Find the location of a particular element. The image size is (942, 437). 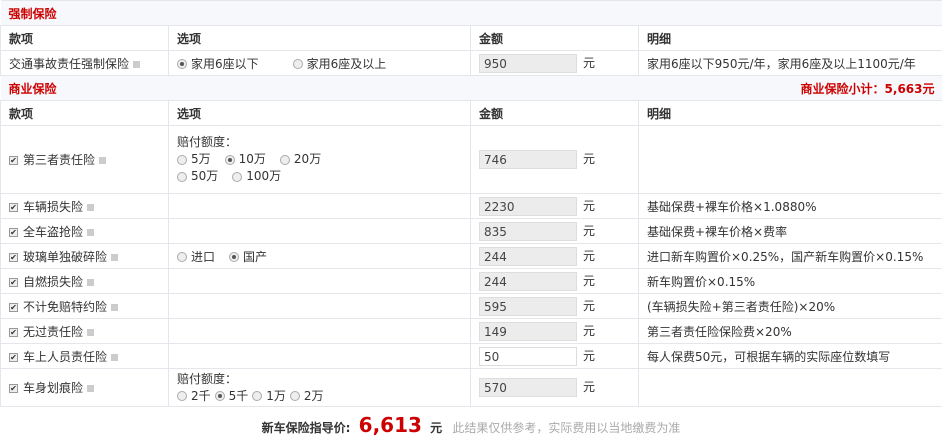

section-title-compulsory: 强制保险 is located at coordinates (471, 13).